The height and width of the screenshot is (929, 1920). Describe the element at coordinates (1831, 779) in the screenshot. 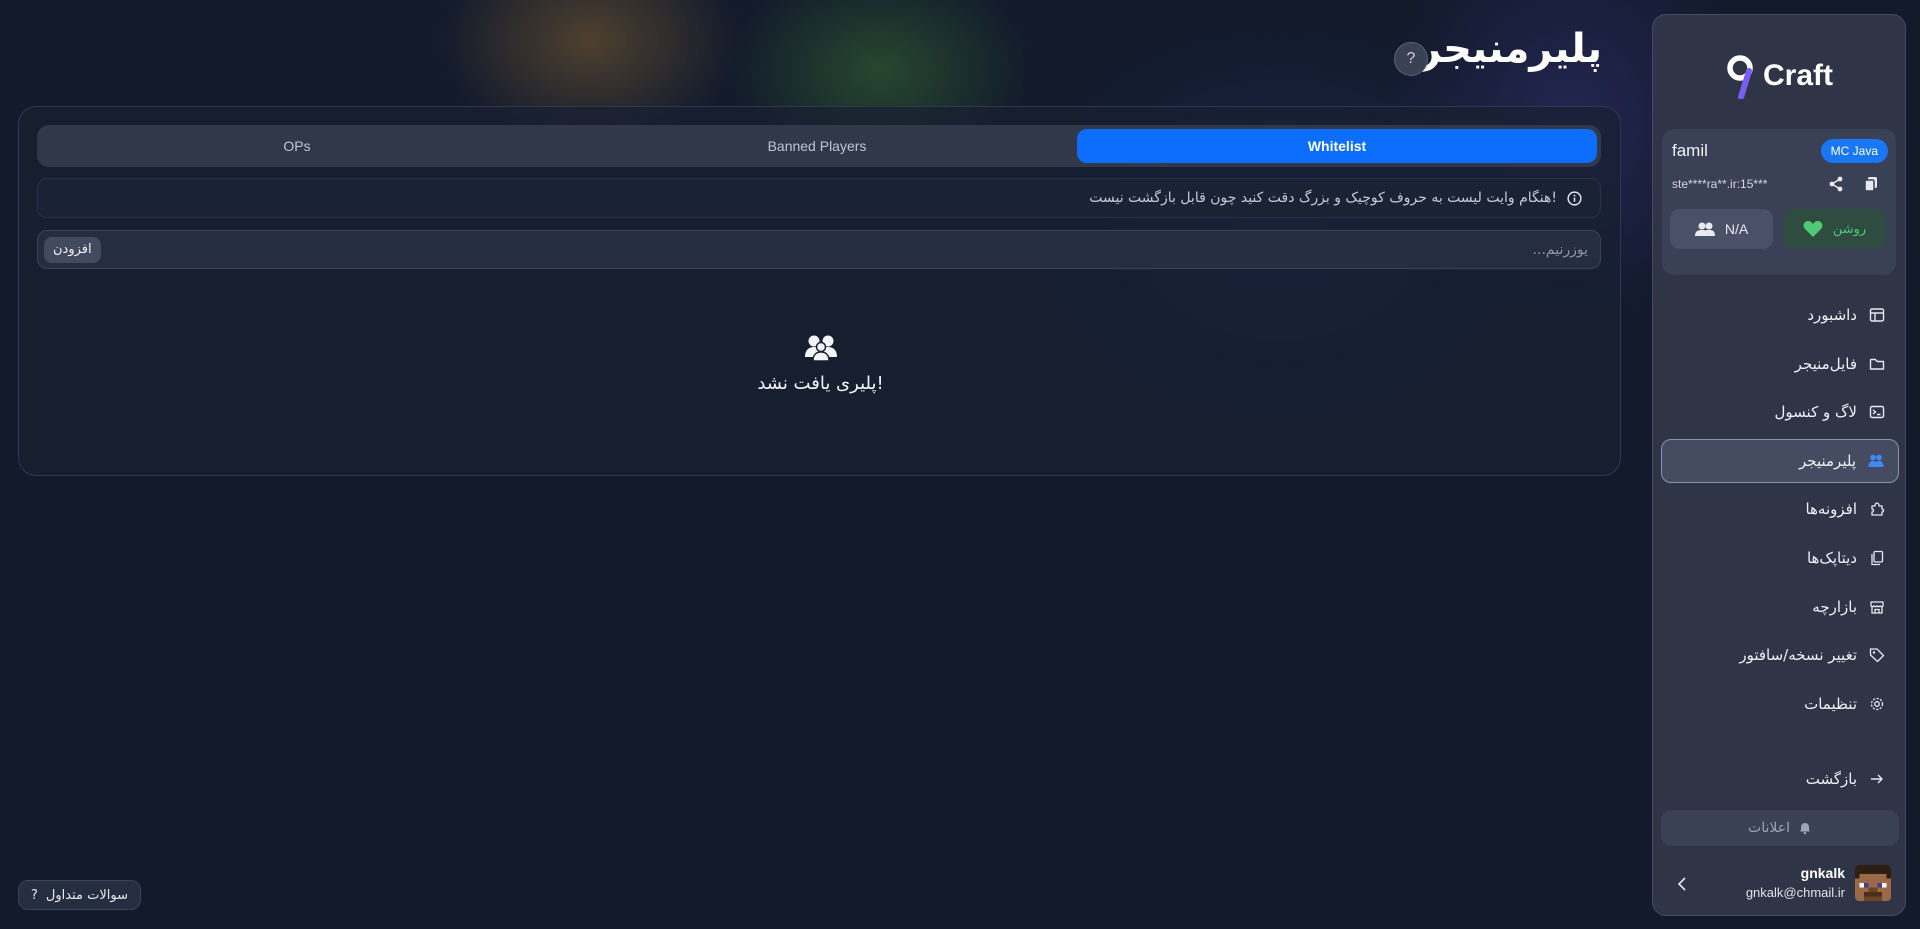

I see `back-label: بازگشت` at that location.